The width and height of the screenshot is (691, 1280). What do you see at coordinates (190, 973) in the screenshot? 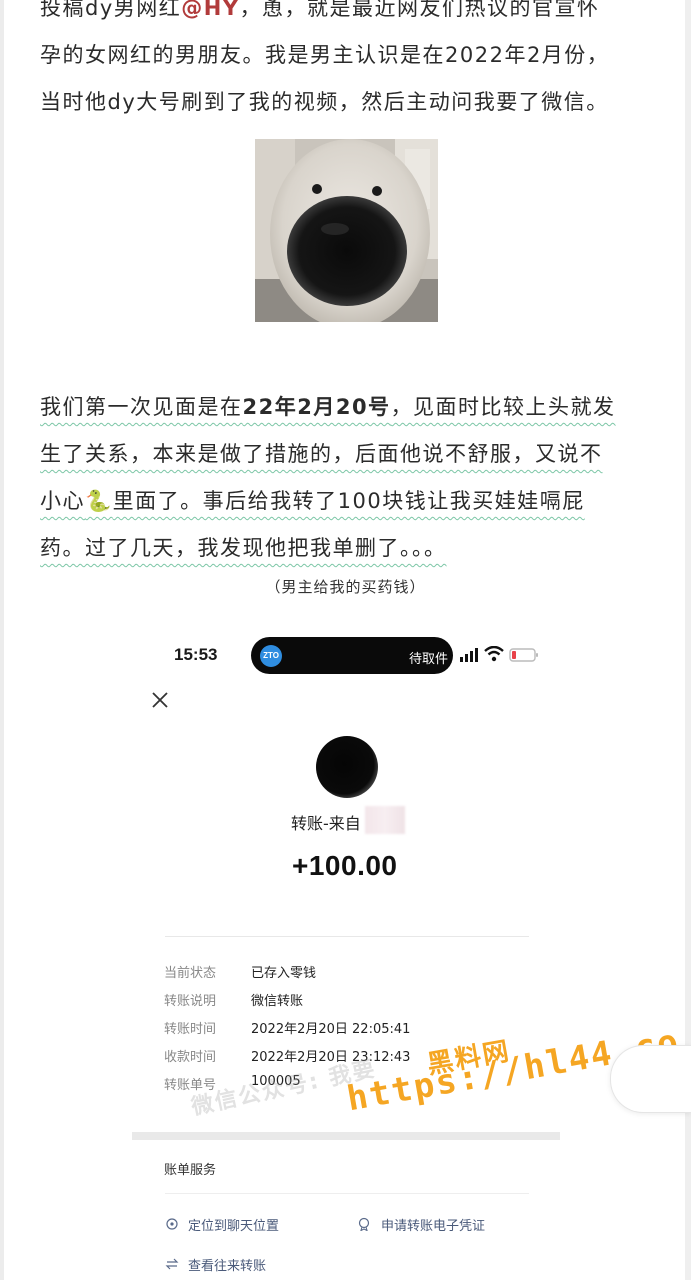
I see `detail-label: 当前状态` at bounding box center [190, 973].